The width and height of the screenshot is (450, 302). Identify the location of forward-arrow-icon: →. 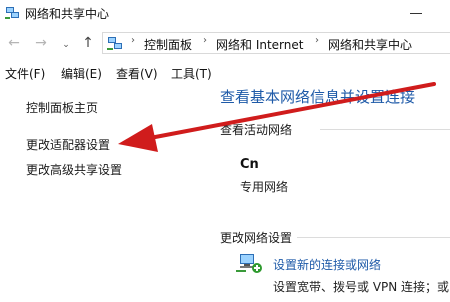
(41, 43).